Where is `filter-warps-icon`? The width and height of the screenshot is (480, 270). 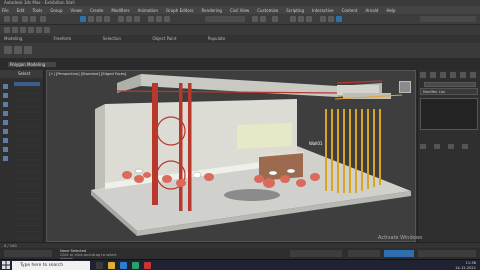
filter-warps-icon is located at coordinates (5, 131).